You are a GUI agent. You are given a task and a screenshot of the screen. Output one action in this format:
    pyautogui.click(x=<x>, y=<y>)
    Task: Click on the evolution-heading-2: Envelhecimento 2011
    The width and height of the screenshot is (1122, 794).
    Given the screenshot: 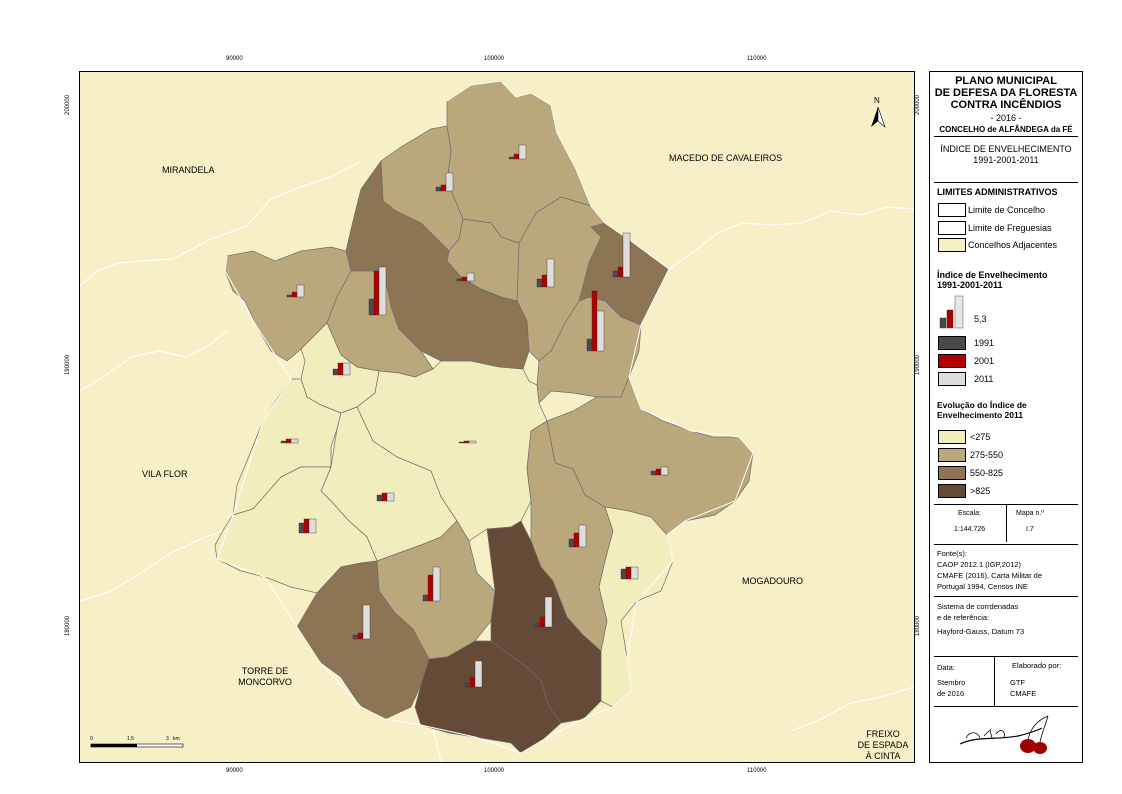 What is the action you would take?
    pyautogui.click(x=980, y=415)
    